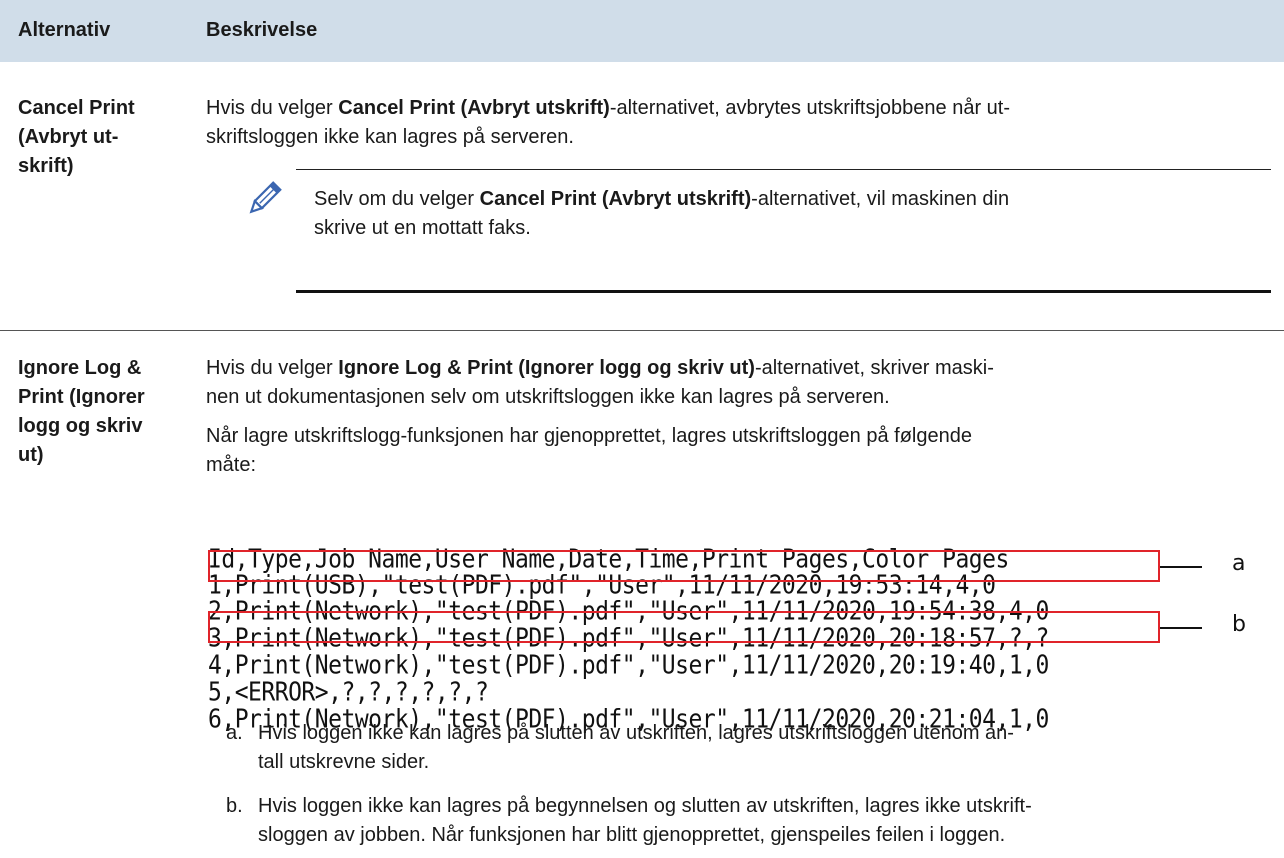 This screenshot has width=1284, height=858. Describe the element at coordinates (783, 291) in the screenshot. I see `note-bottom-rule` at that location.